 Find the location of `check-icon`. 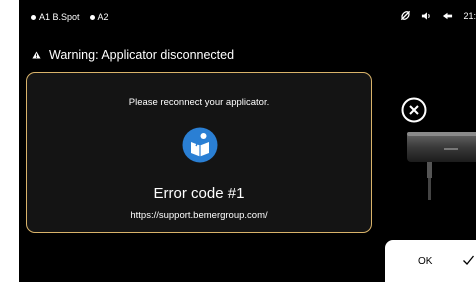

check-icon is located at coordinates (468, 261).